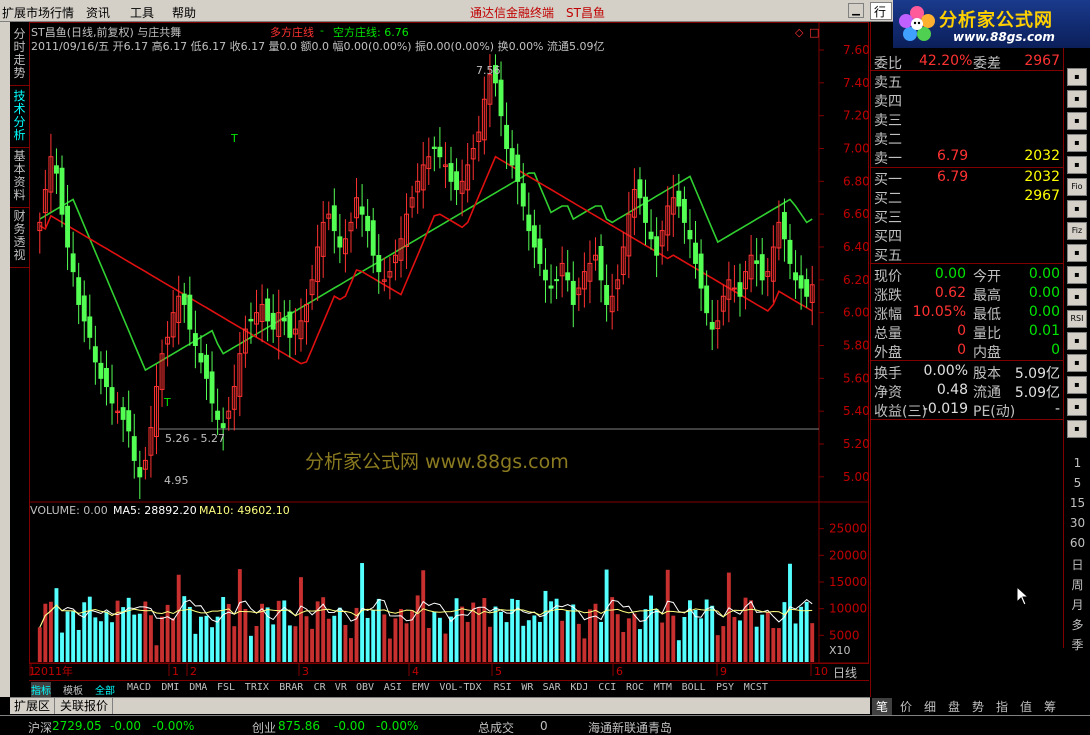 This screenshot has height=735, width=1090. I want to click on order-book-row: 卖一 6.79 2032, so click(967, 157).